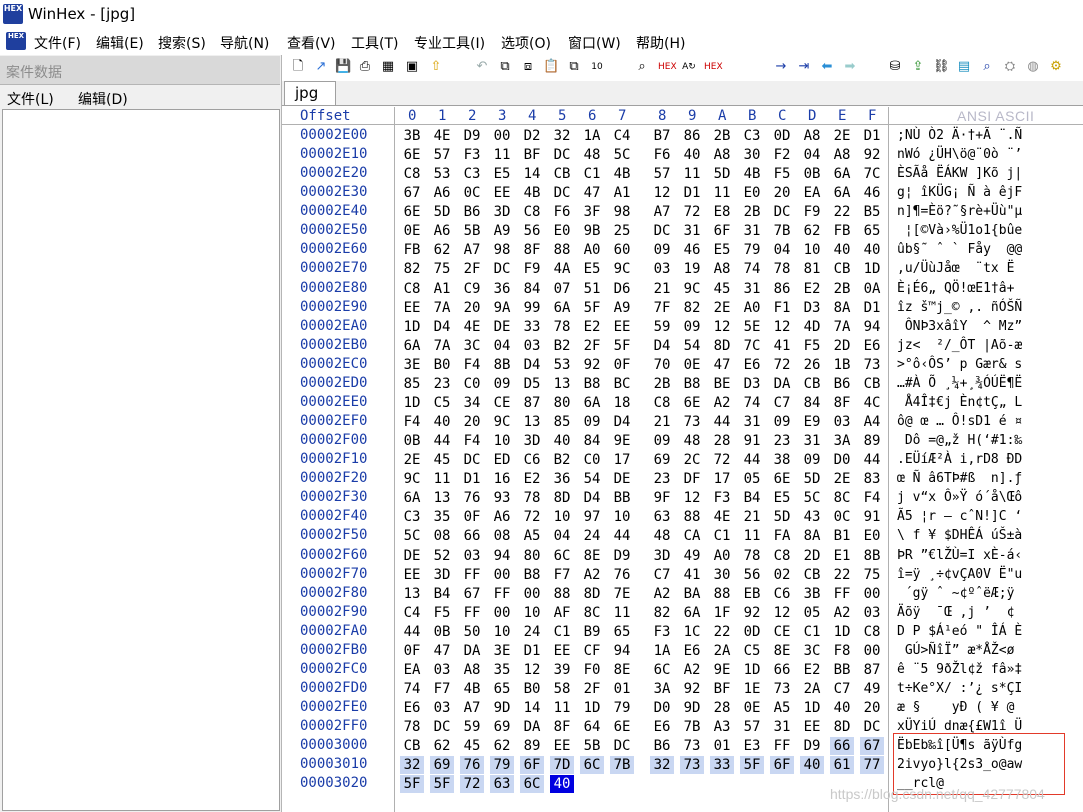  Describe the element at coordinates (812, 556) in the screenshot. I see `hex-byte: 2D` at that location.